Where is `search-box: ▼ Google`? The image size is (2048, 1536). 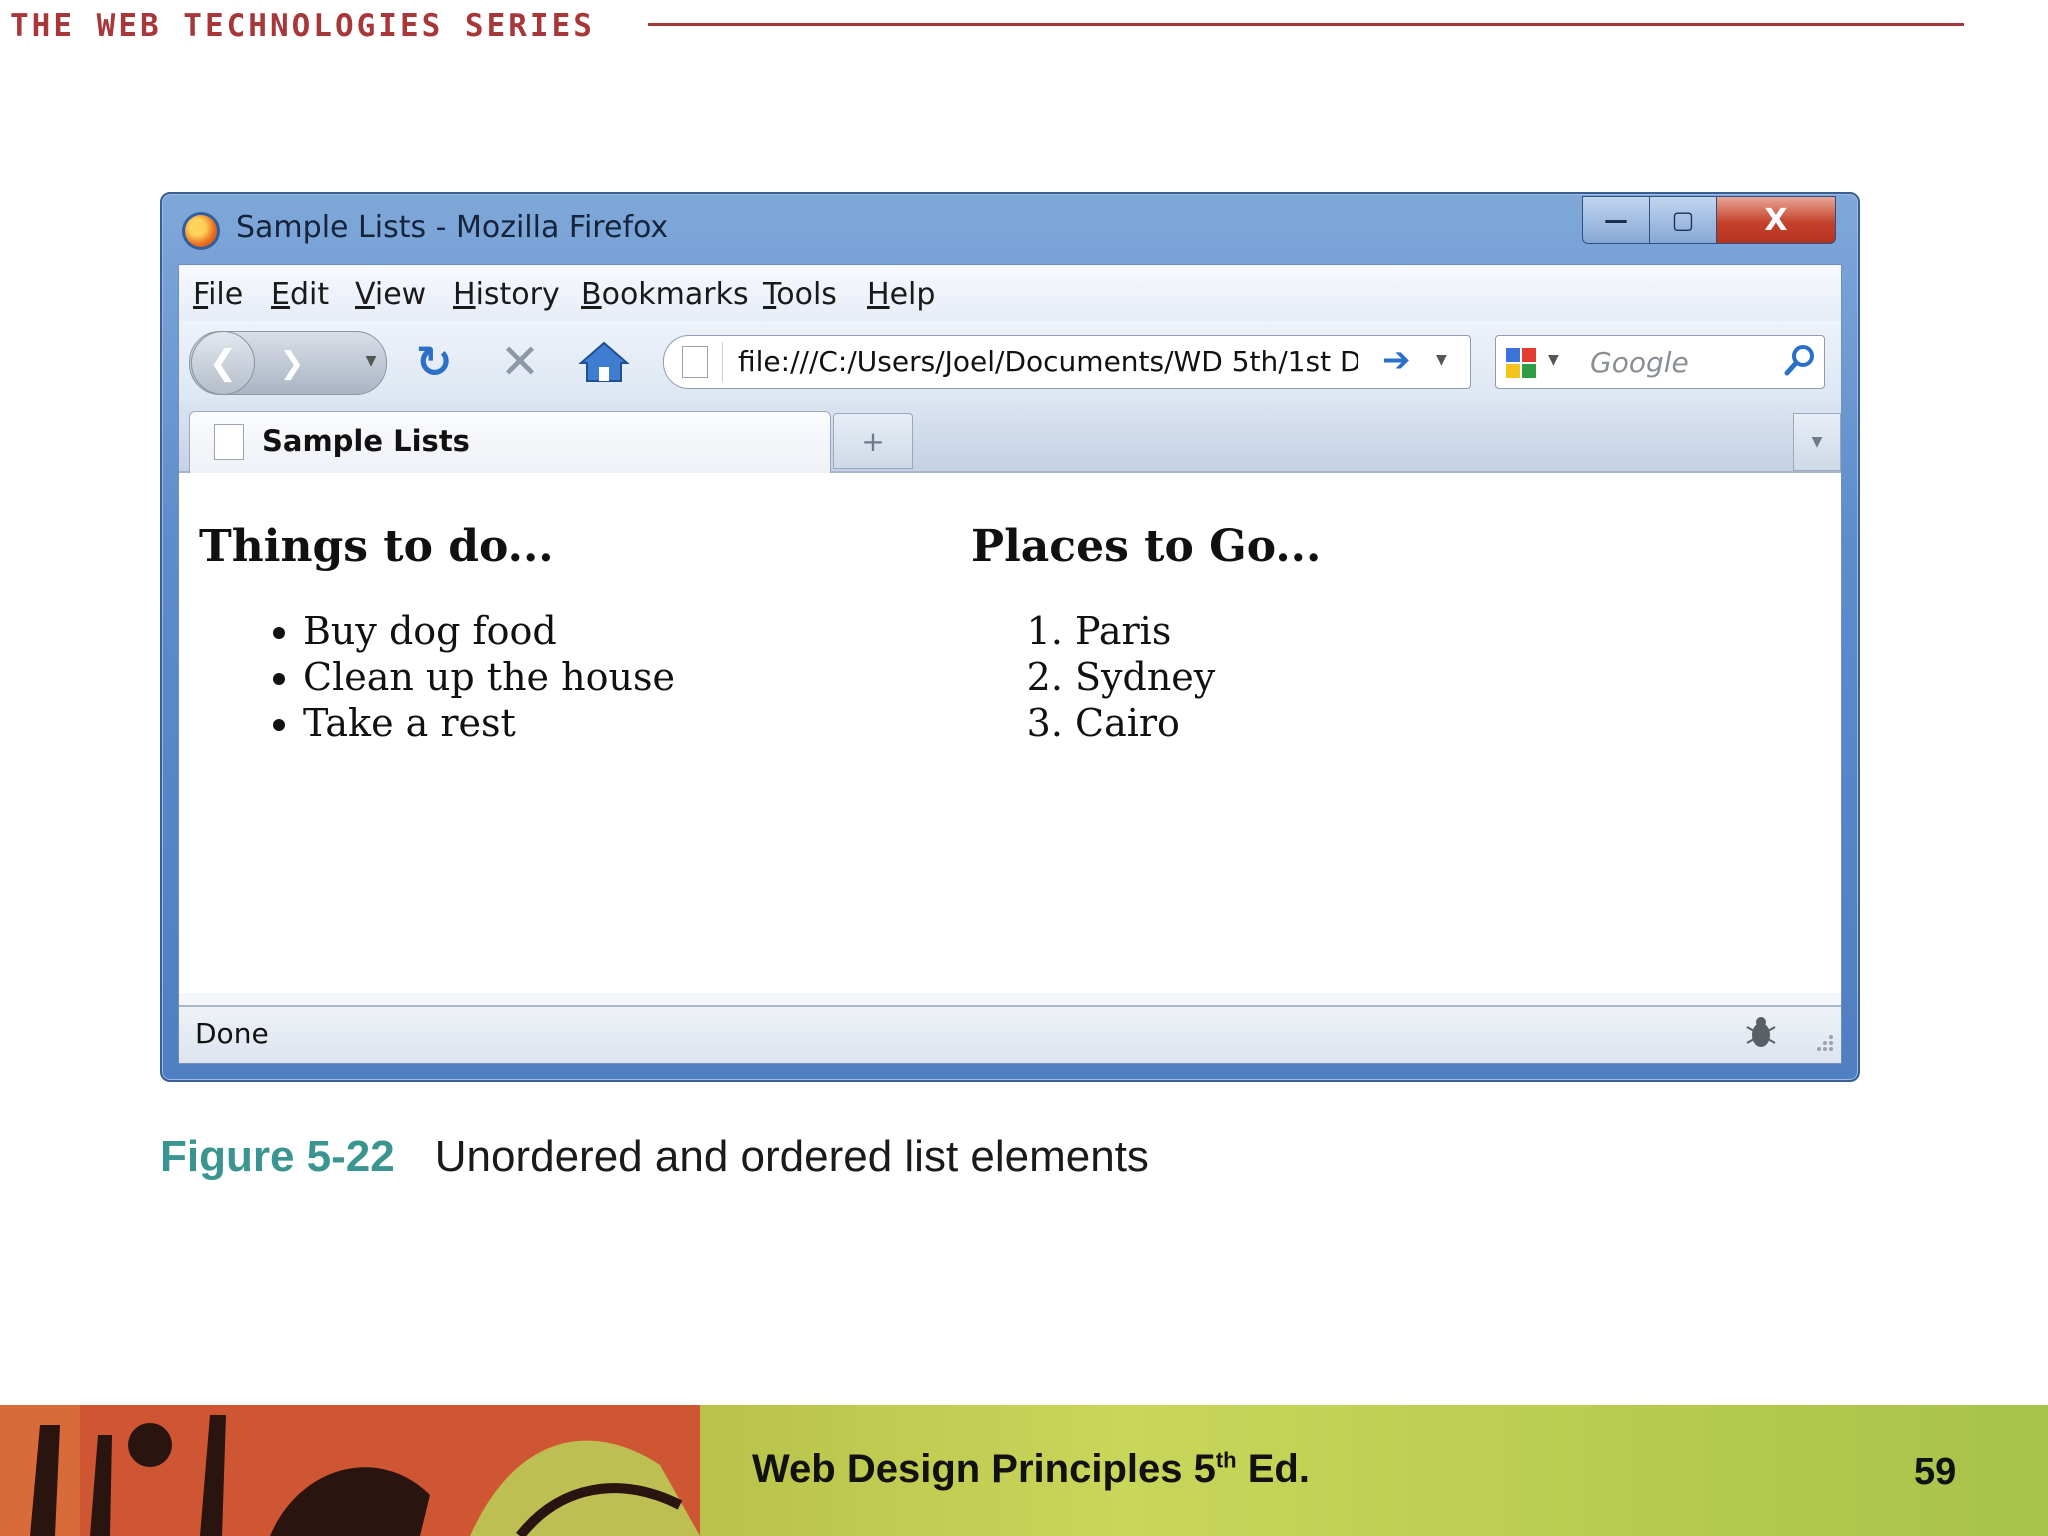 search-box: ▼ Google is located at coordinates (1660, 362).